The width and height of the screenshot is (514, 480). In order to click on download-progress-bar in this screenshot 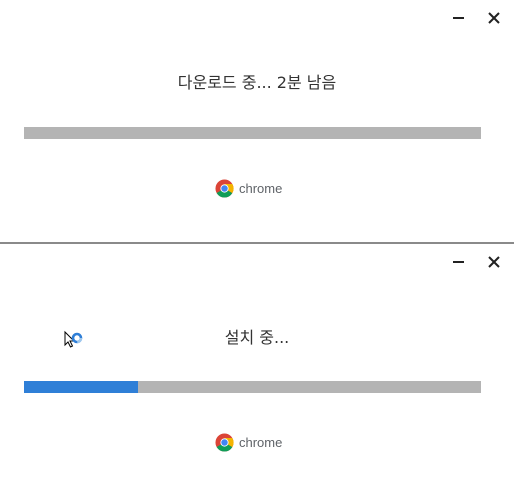, I will do `click(252, 133)`.